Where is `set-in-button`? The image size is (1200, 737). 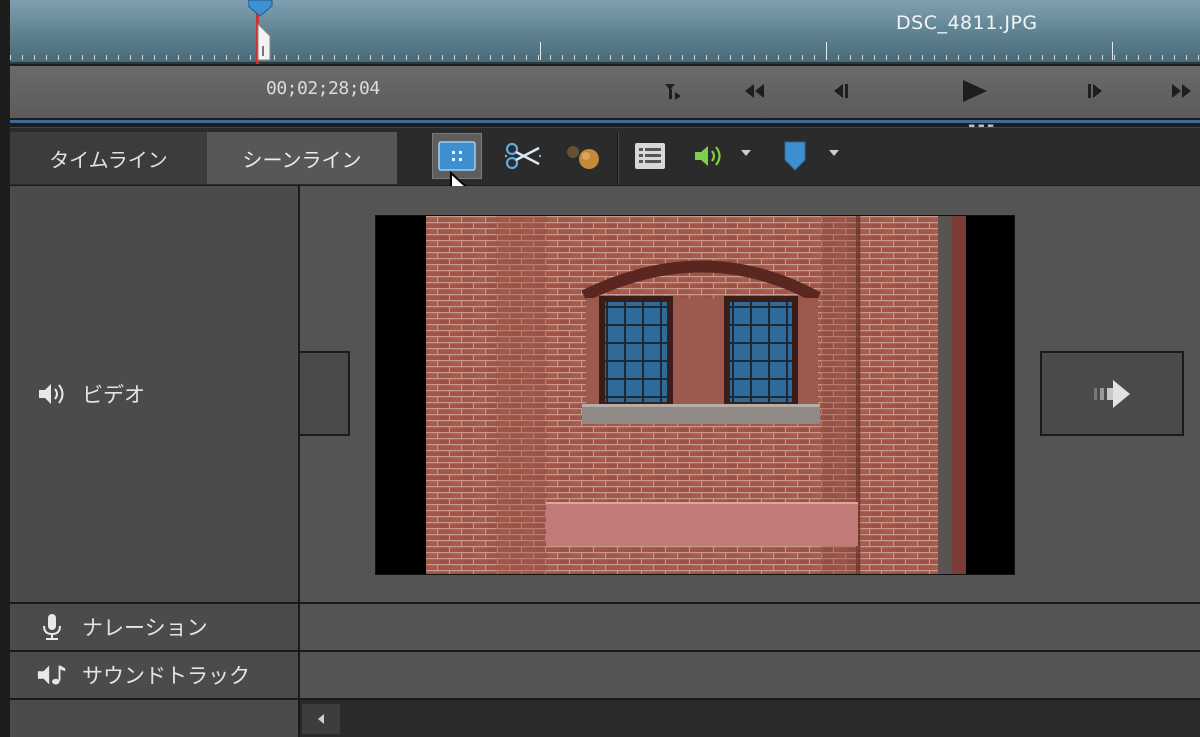 set-in-button is located at coordinates (673, 91).